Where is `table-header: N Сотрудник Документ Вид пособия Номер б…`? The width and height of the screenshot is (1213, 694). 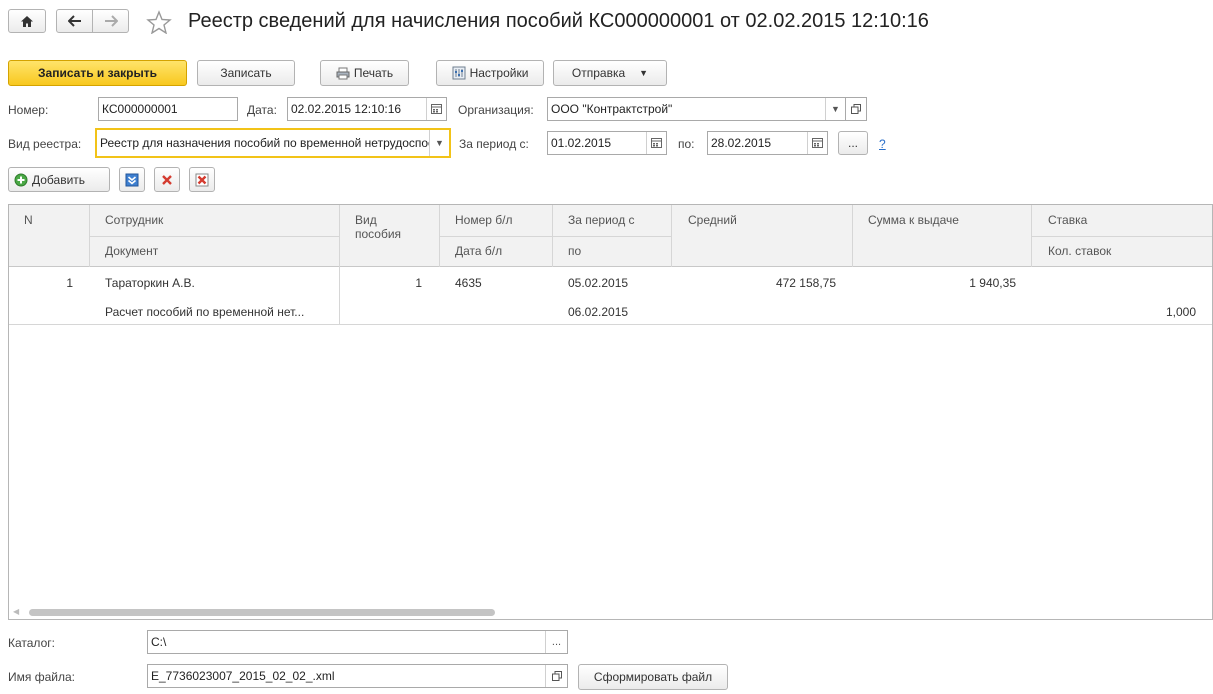
table-header: N Сотрудник Документ Вид пособия Номер б… is located at coordinates (610, 236).